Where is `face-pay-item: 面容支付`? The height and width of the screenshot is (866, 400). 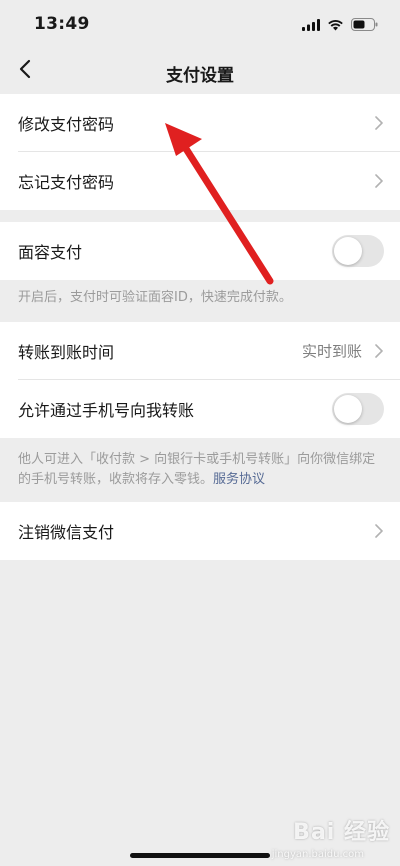 face-pay-item: 面容支付 is located at coordinates (200, 251).